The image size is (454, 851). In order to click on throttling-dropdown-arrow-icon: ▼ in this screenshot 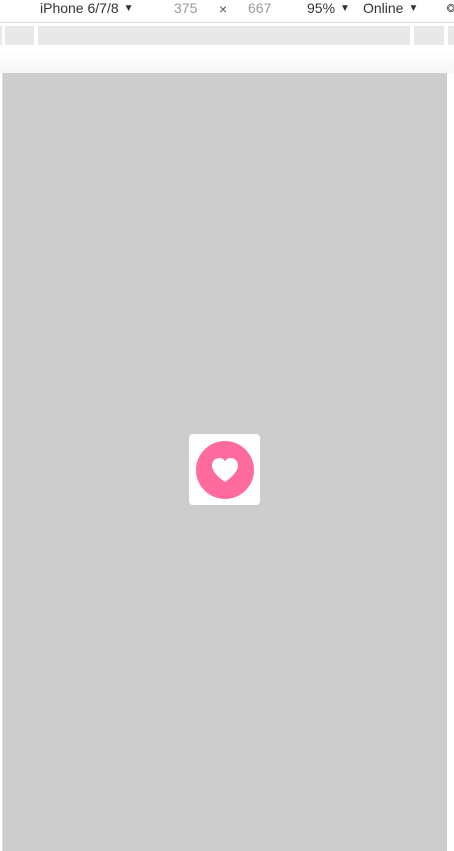, I will do `click(413, 8)`.